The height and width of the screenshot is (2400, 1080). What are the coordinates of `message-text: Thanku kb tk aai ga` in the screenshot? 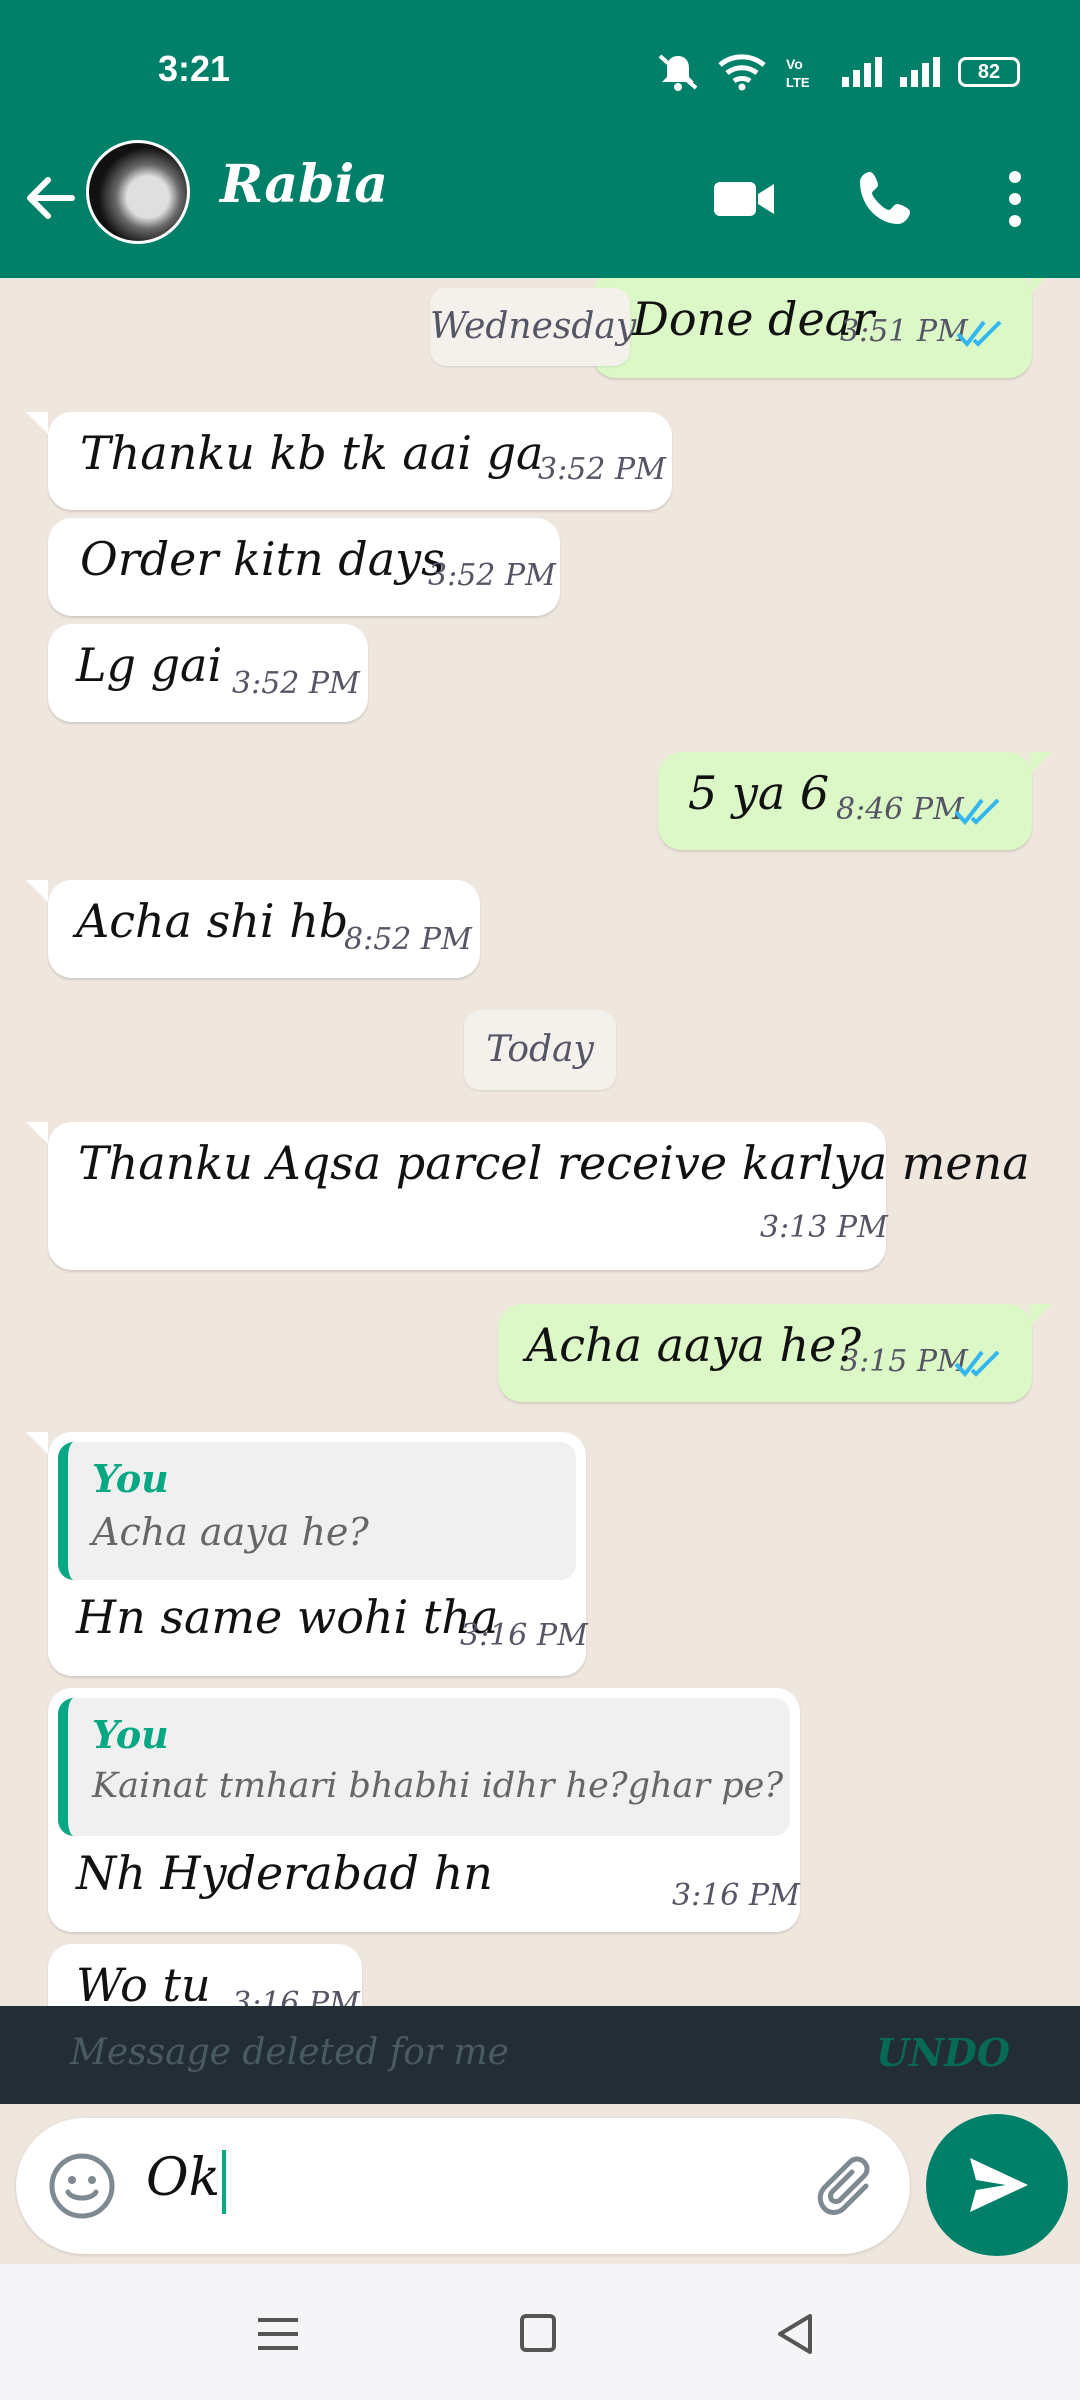 It's located at (312, 453).